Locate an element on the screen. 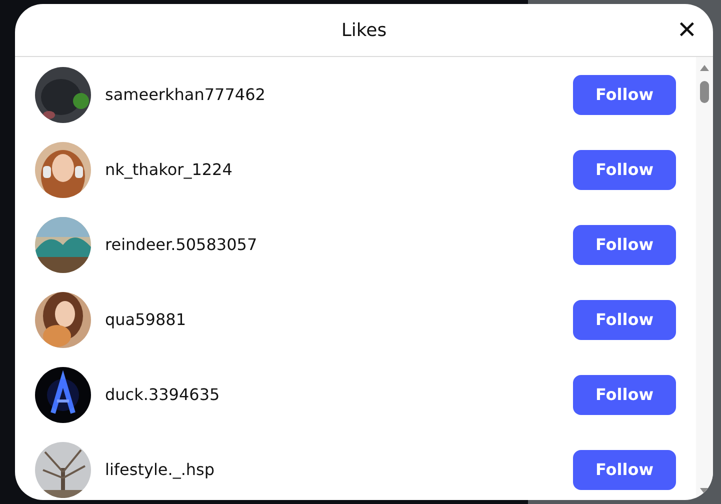  scrollbar is located at coordinates (704, 278).